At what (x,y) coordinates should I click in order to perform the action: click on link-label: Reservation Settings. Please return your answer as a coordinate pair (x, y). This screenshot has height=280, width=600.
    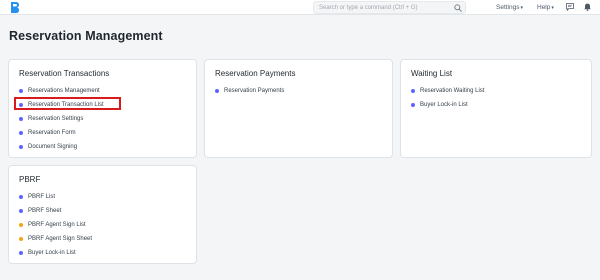
    Looking at the image, I should click on (56, 119).